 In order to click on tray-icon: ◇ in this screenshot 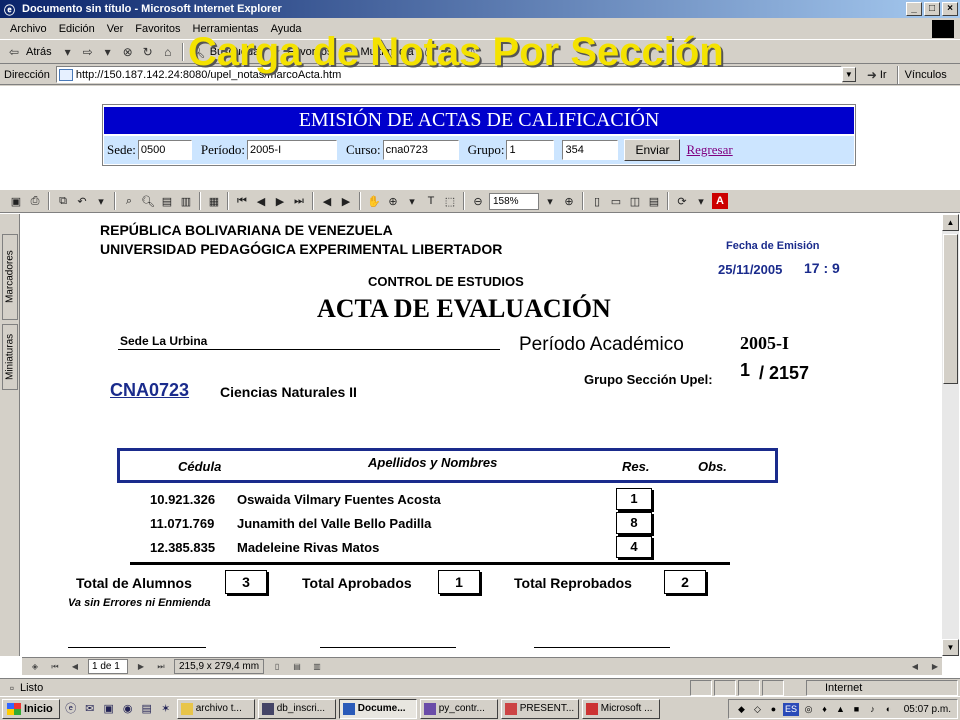, I will do `click(757, 709)`.